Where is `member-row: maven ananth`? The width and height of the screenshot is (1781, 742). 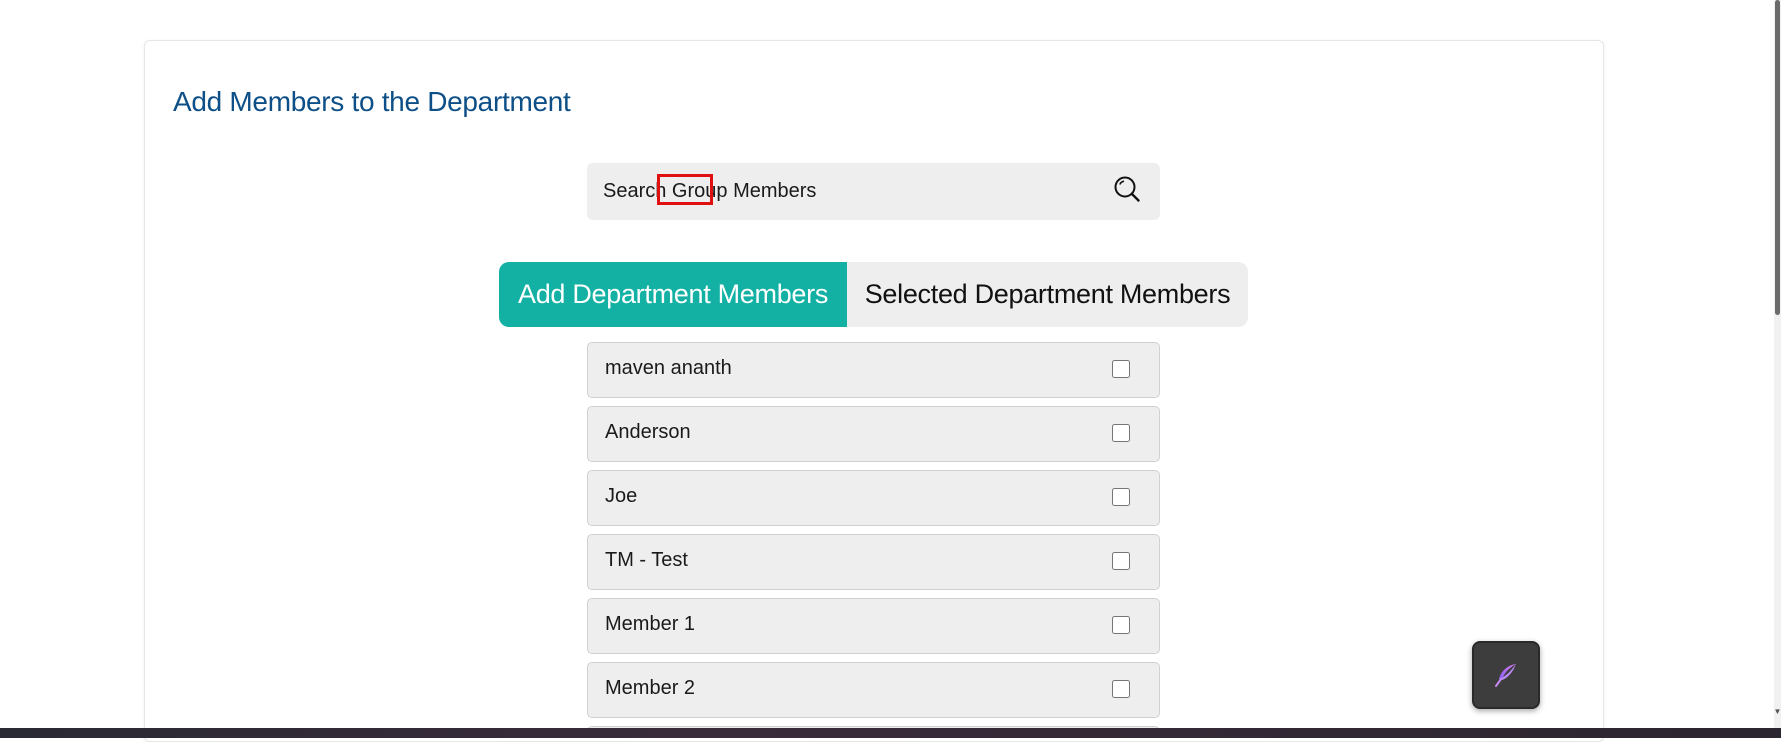
member-row: maven ananth is located at coordinates (873, 370).